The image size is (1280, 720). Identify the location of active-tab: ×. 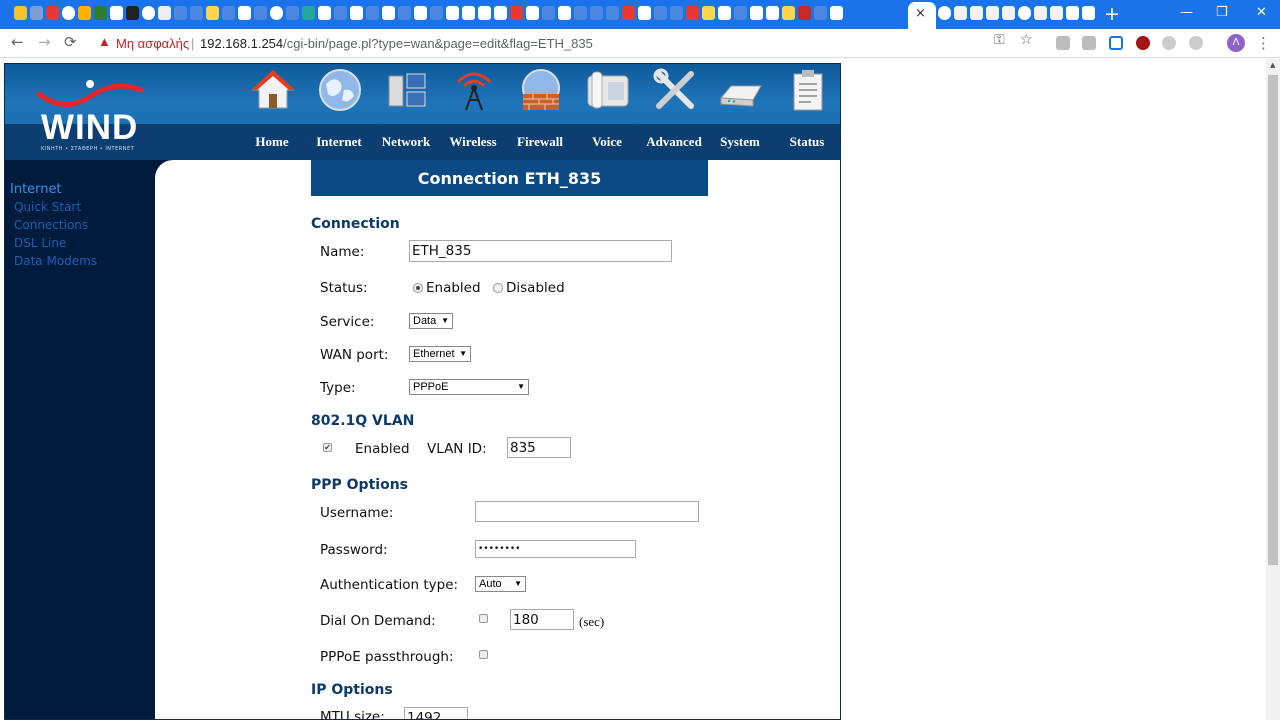
(922, 15).